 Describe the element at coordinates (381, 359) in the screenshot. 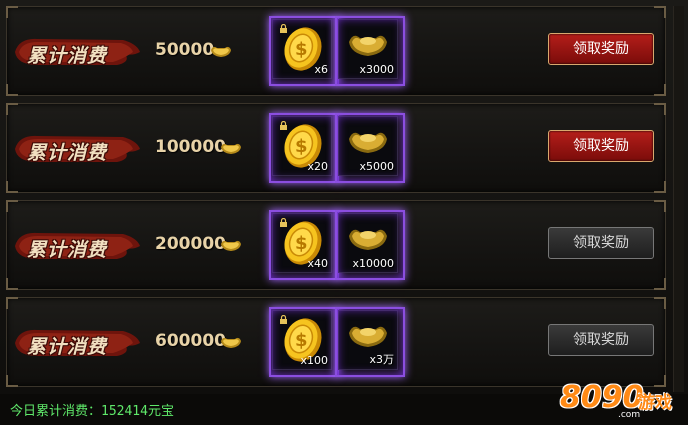

I see `reward-quantity: x3万` at that location.